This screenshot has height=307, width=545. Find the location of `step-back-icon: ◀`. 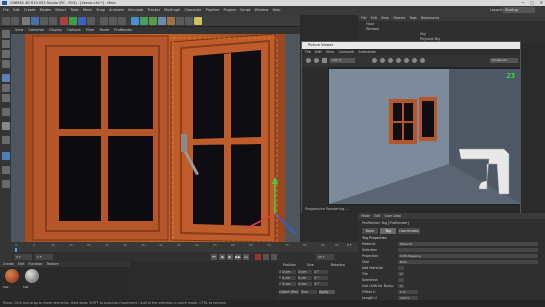

step-back-icon: ◀ is located at coordinates (222, 257).